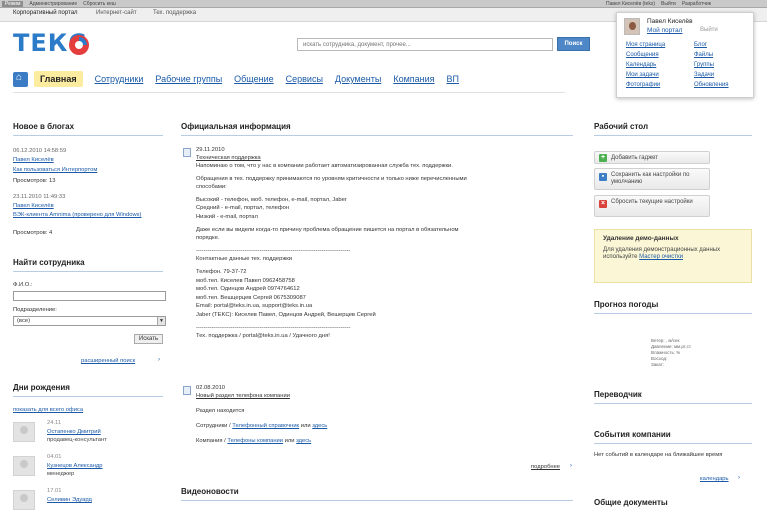 The image size is (767, 511). Describe the element at coordinates (661, 257) in the screenshot. I see `cleanup-wizard-link: Мастер очистки` at that location.